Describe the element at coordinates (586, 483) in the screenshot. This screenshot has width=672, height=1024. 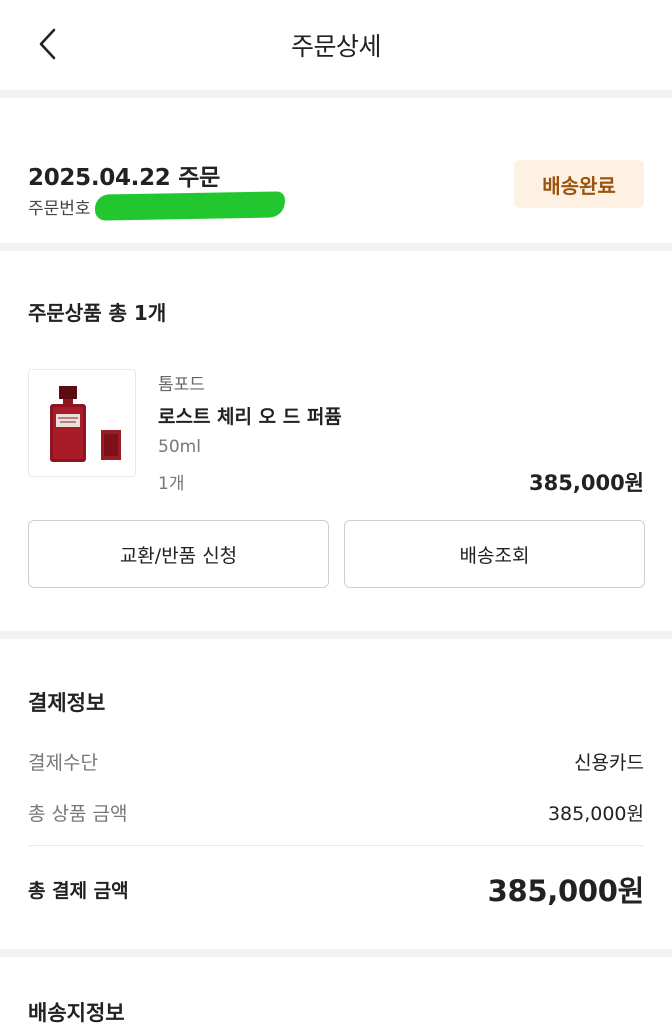
I see `product-price: 385,000원` at that location.